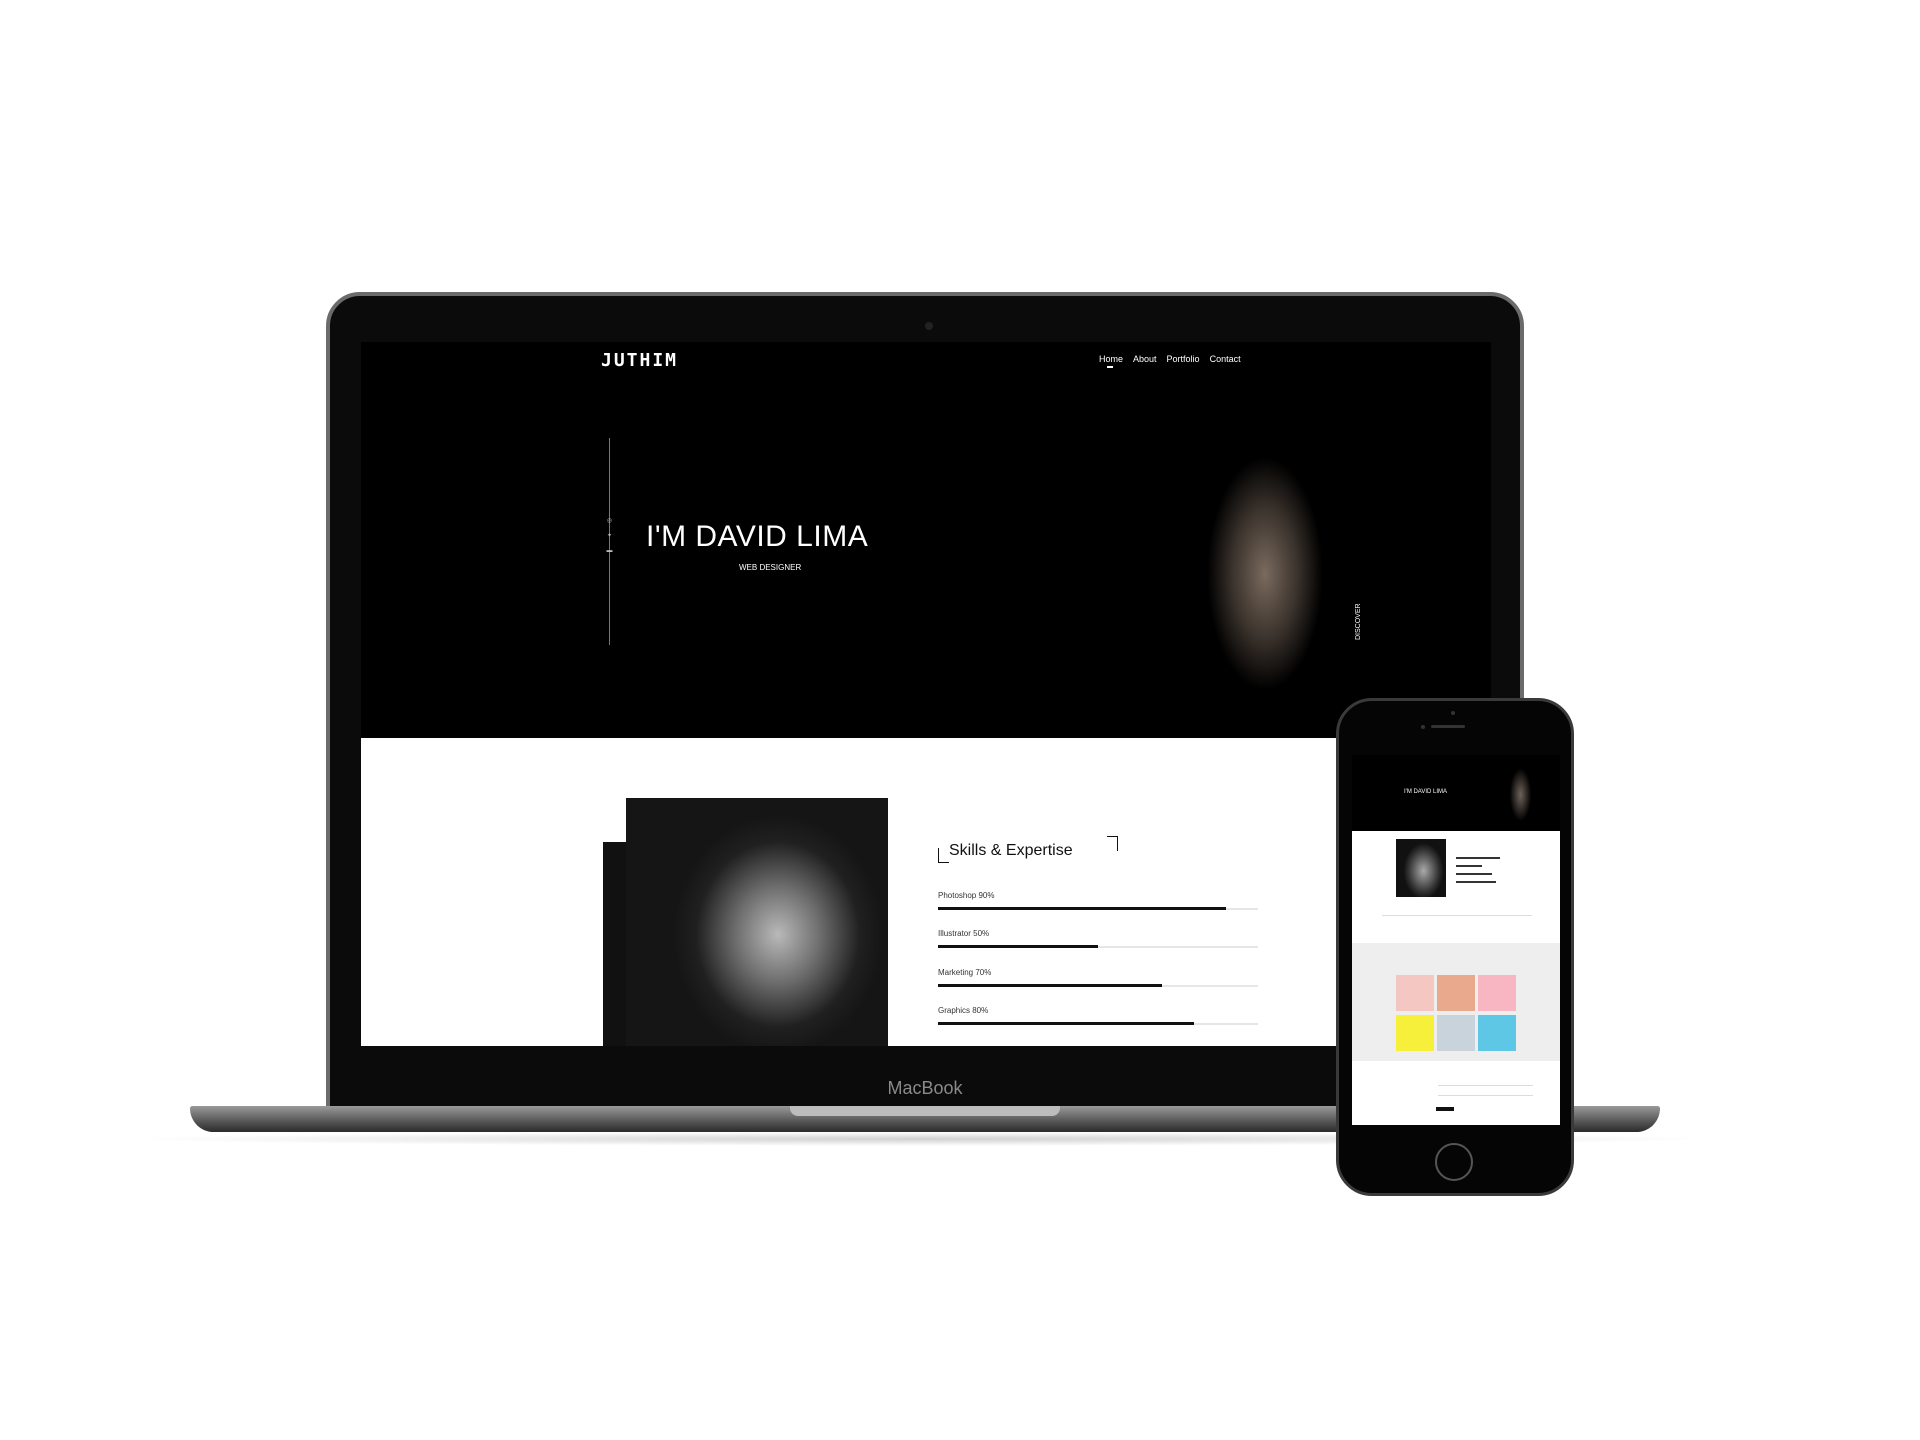 The image size is (1920, 1440). Describe the element at coordinates (1426, 792) in the screenshot. I see `phone-hero-title: I'M DAVID LIMA` at that location.